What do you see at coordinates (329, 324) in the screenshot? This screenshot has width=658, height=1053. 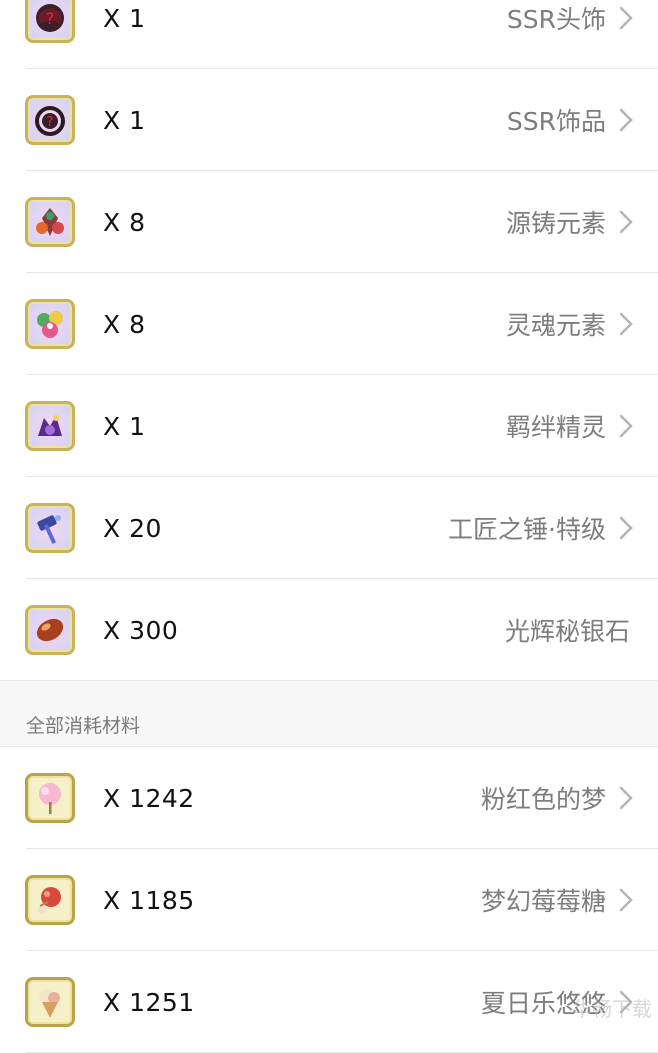 I see `list-item: X 8 灵魂元素` at bounding box center [329, 324].